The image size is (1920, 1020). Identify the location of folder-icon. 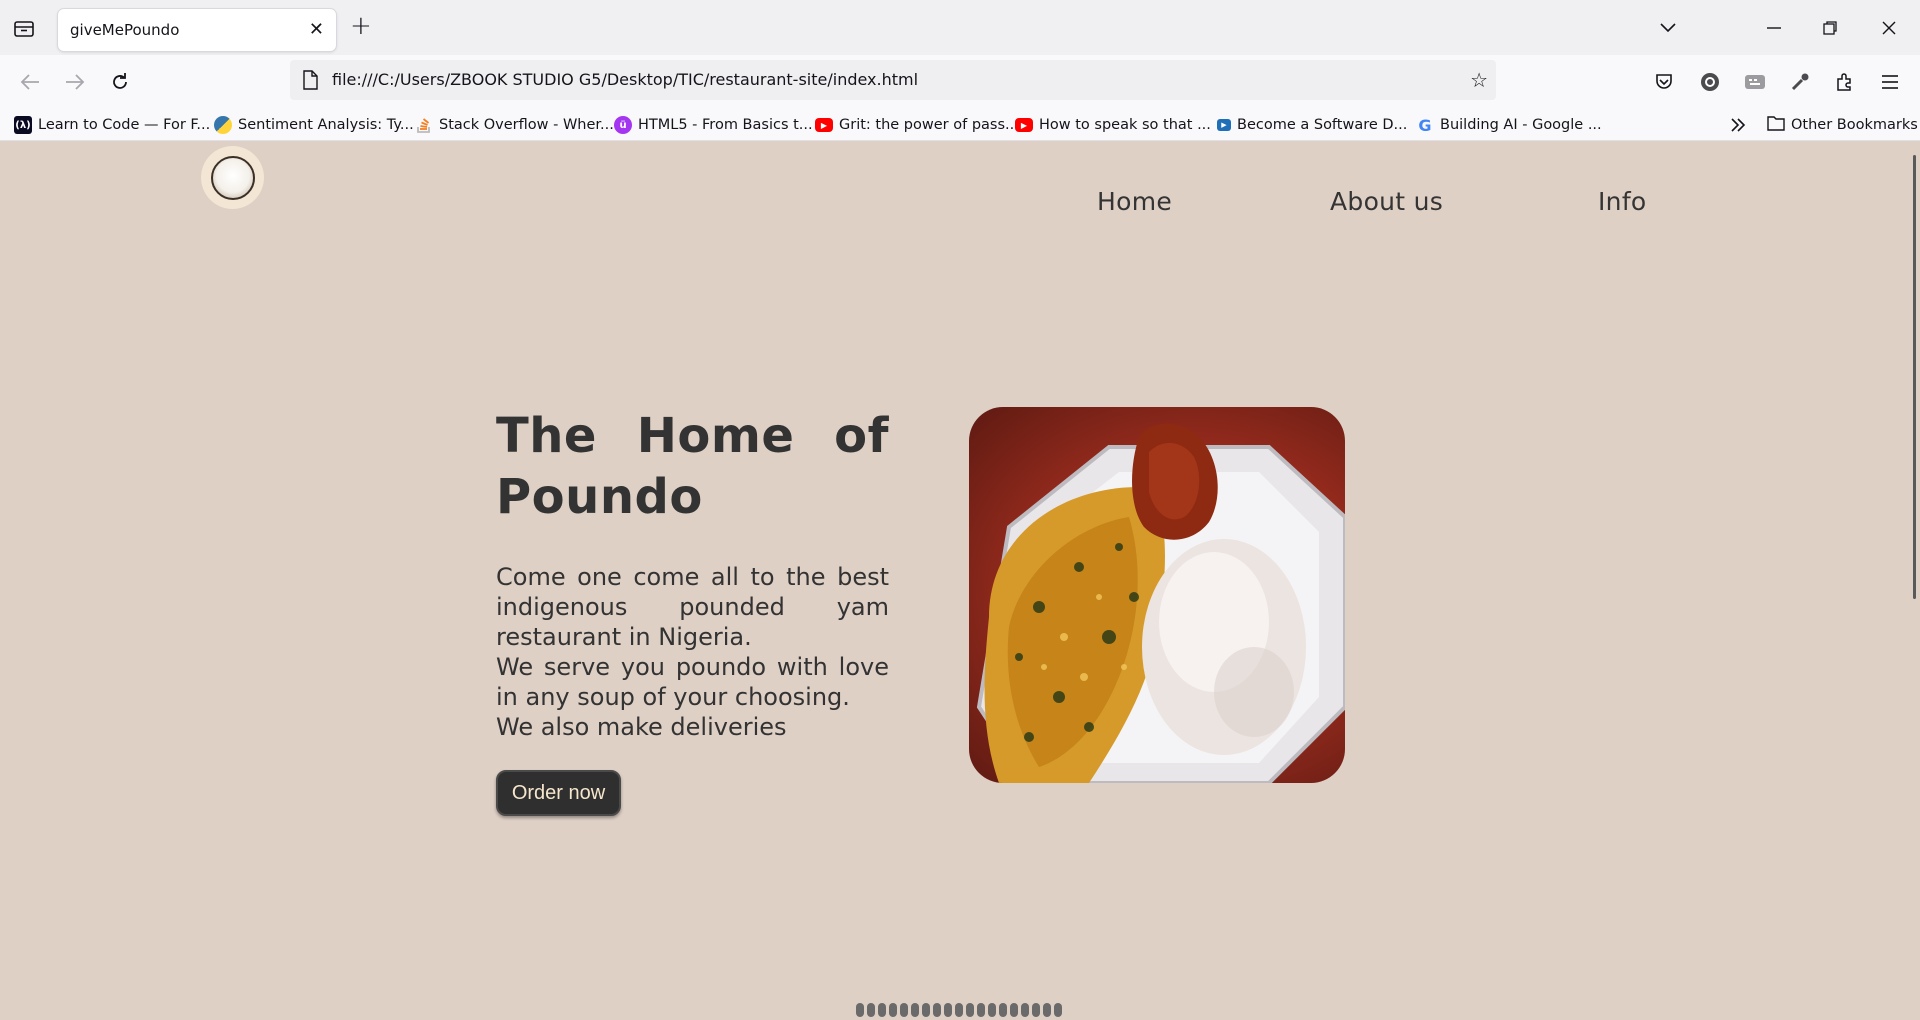
(1776, 125).